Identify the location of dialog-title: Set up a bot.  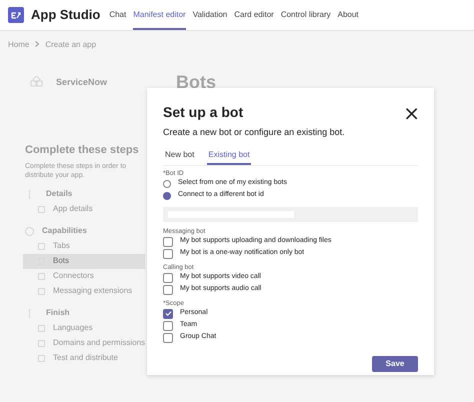
(203, 112).